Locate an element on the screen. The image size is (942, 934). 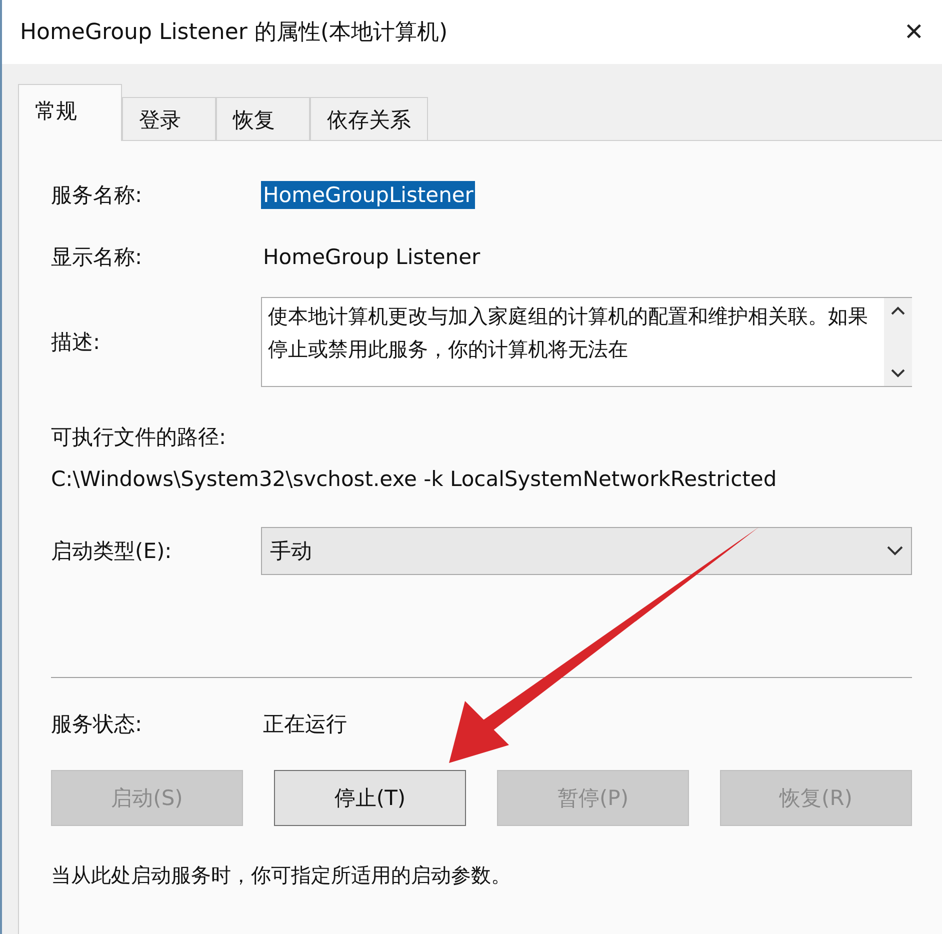
scroll-down-icon is located at coordinates (898, 373).